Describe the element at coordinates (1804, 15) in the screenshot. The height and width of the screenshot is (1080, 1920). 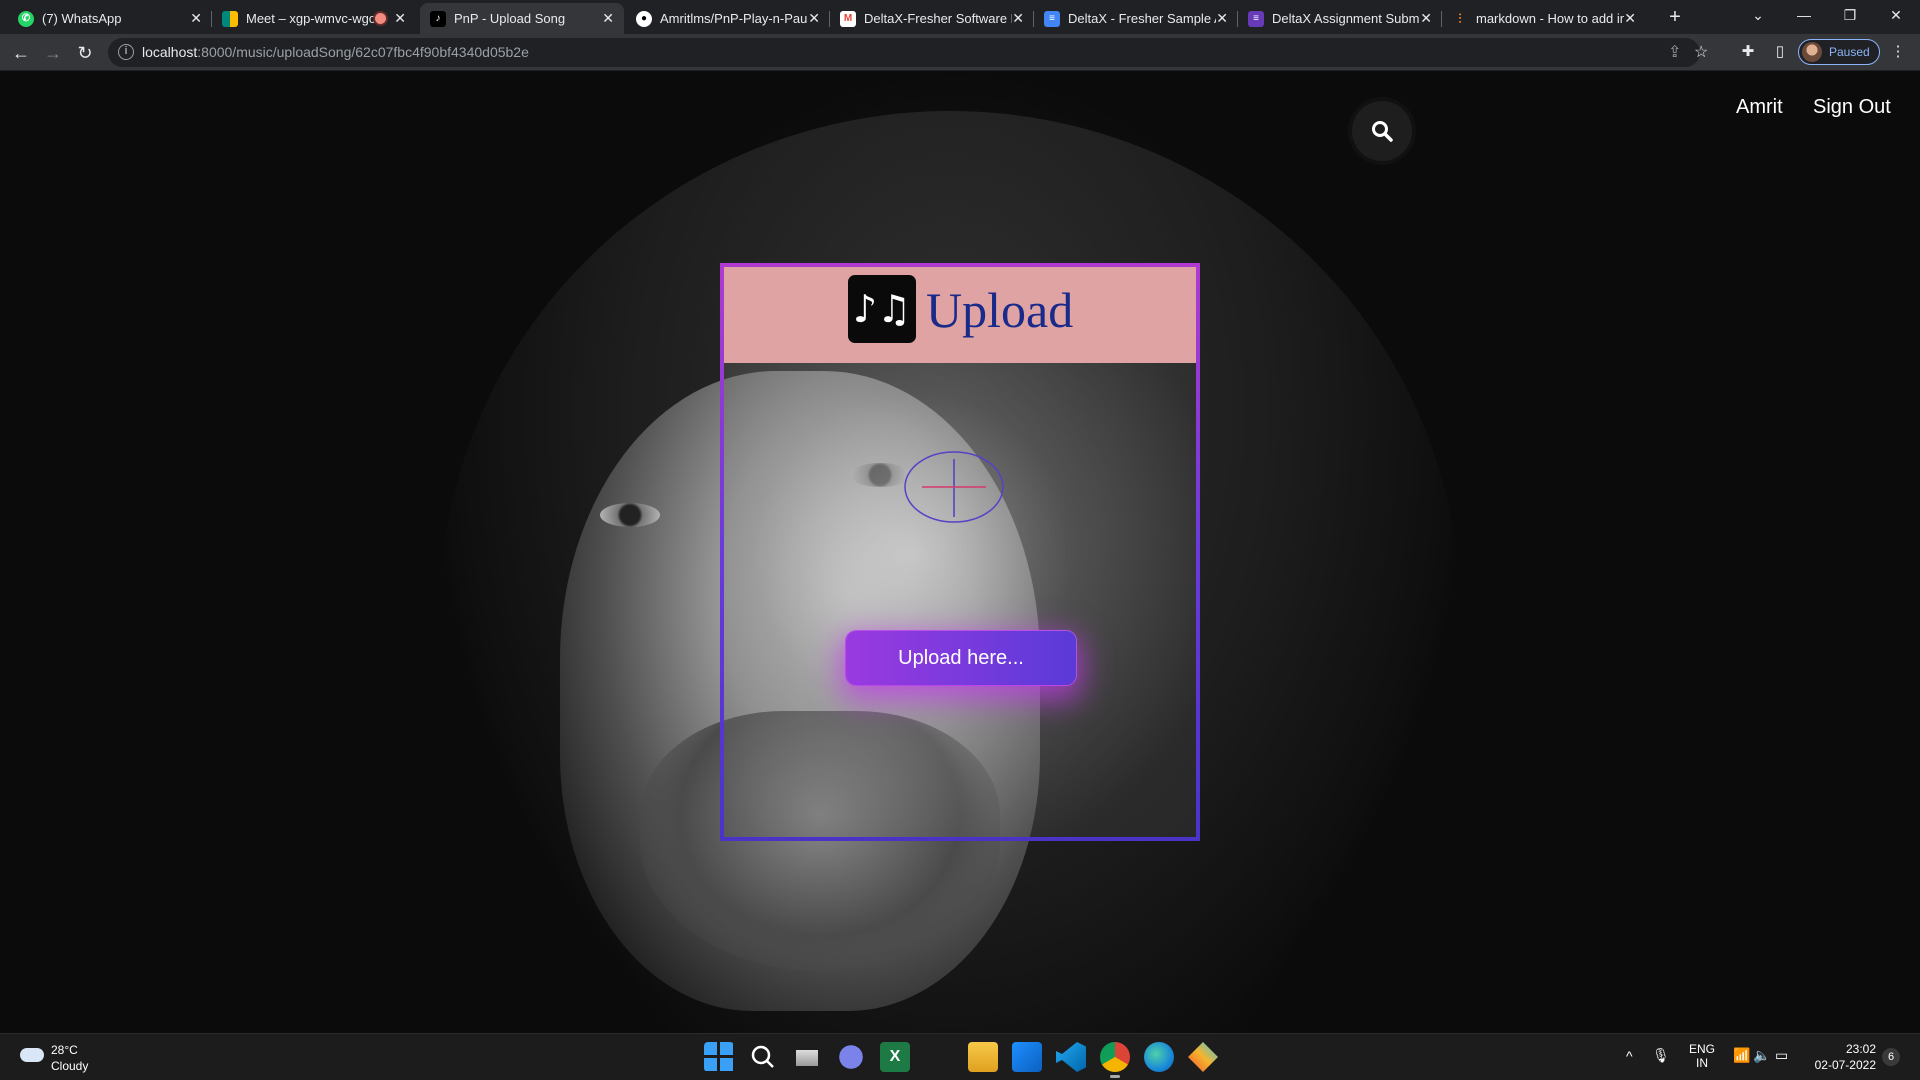
I see `minimize-button: —` at that location.